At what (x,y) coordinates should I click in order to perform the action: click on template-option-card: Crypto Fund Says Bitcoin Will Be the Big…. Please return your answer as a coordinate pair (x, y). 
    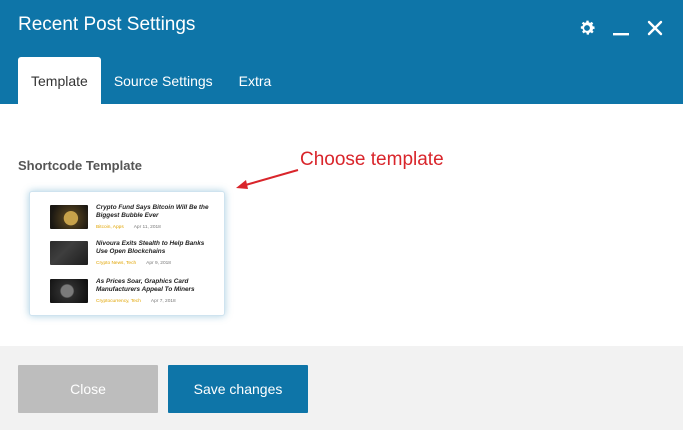
    Looking at the image, I should click on (127, 253).